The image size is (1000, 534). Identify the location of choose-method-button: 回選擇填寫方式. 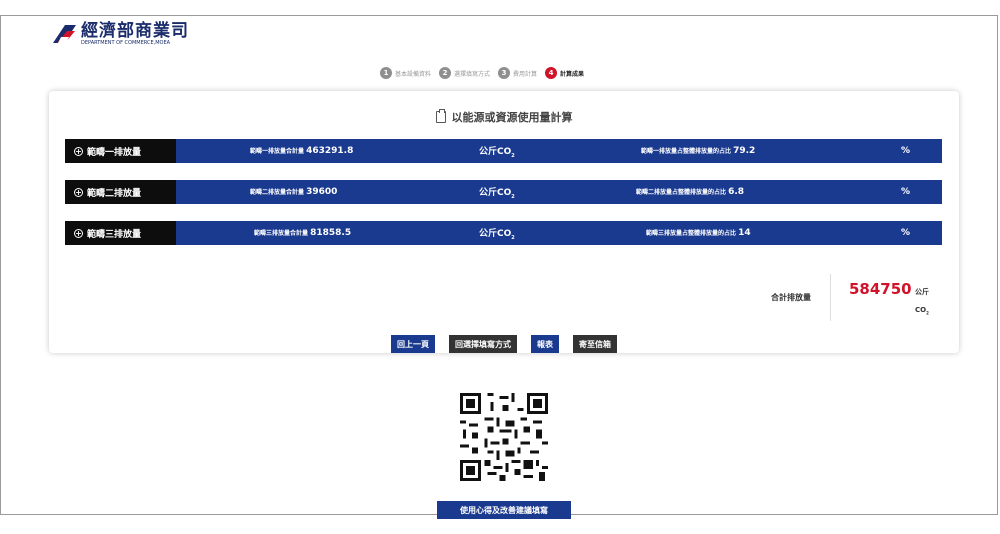
(483, 344).